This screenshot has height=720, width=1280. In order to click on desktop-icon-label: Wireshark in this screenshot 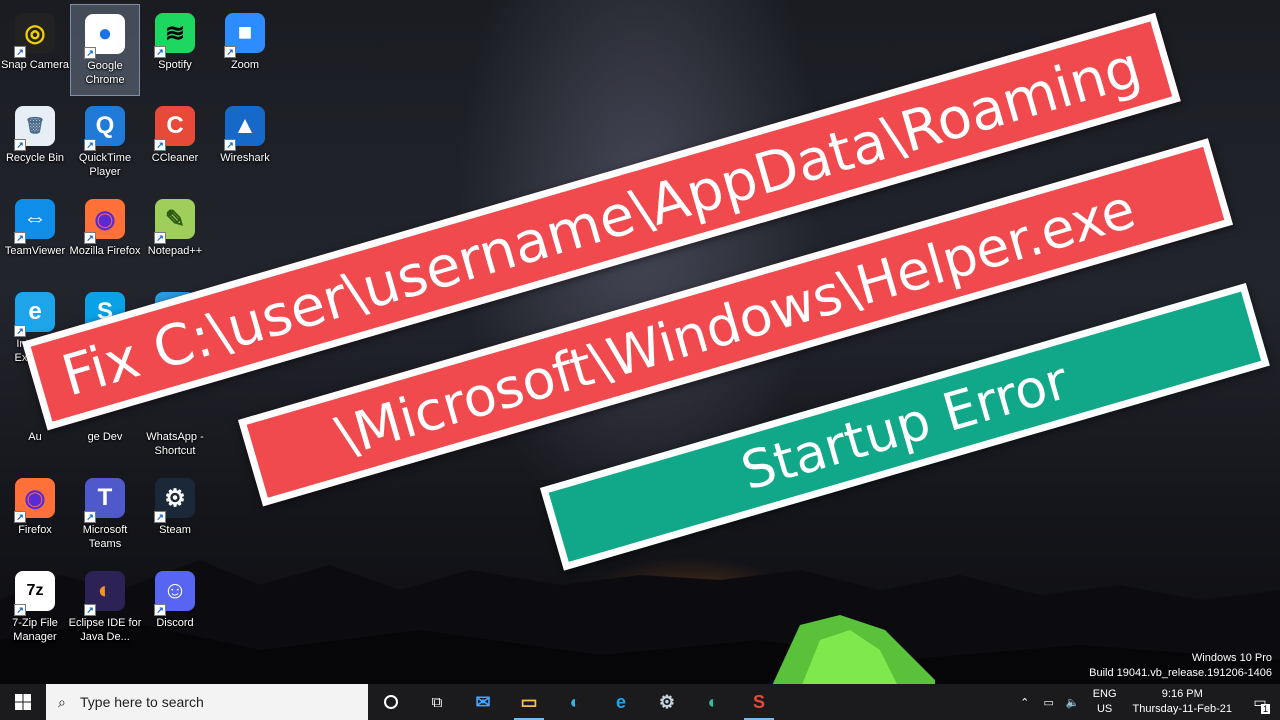, I will do `click(245, 158)`.